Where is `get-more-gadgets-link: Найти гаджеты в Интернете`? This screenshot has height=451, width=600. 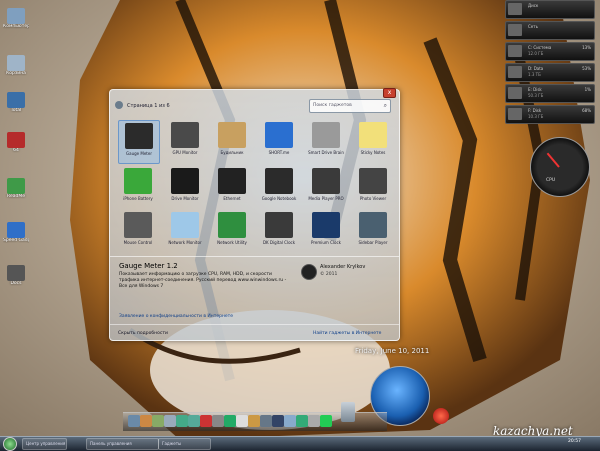
get-more-gadgets-link: Найти гаджеты в Интернете is located at coordinates (347, 333).